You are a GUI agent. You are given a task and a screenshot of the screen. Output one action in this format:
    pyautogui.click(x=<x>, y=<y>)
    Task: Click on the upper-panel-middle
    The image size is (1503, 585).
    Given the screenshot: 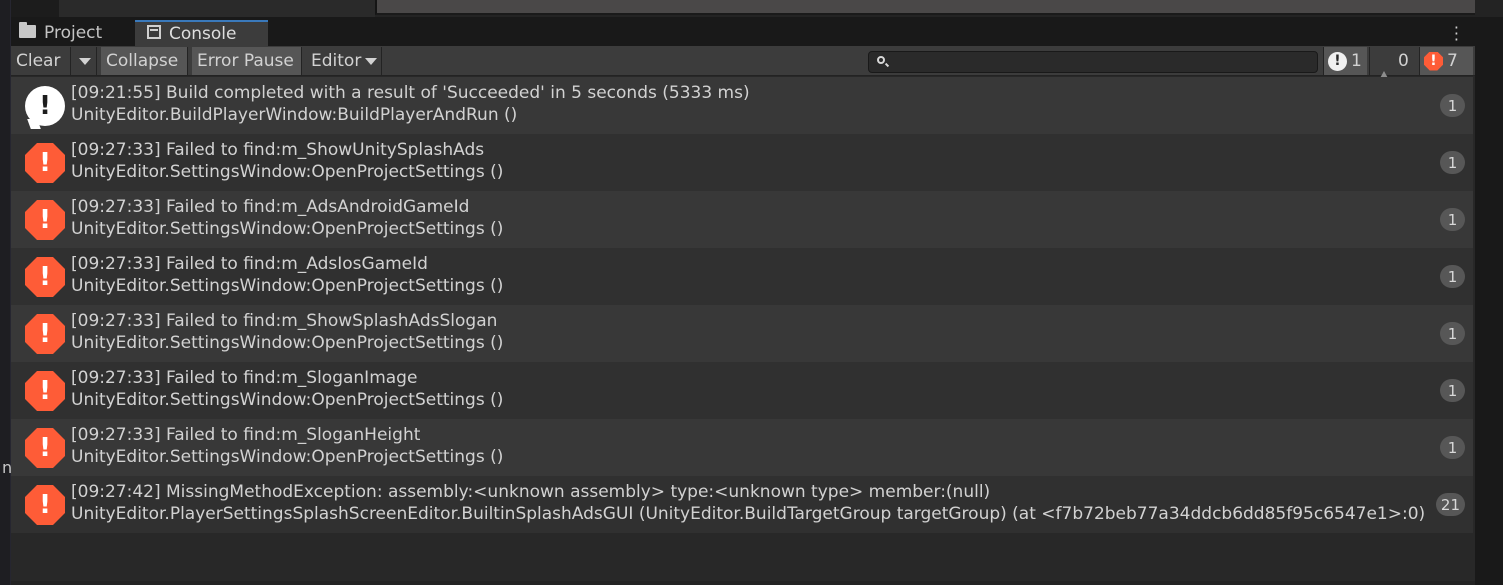 What is the action you would take?
    pyautogui.click(x=217, y=8)
    